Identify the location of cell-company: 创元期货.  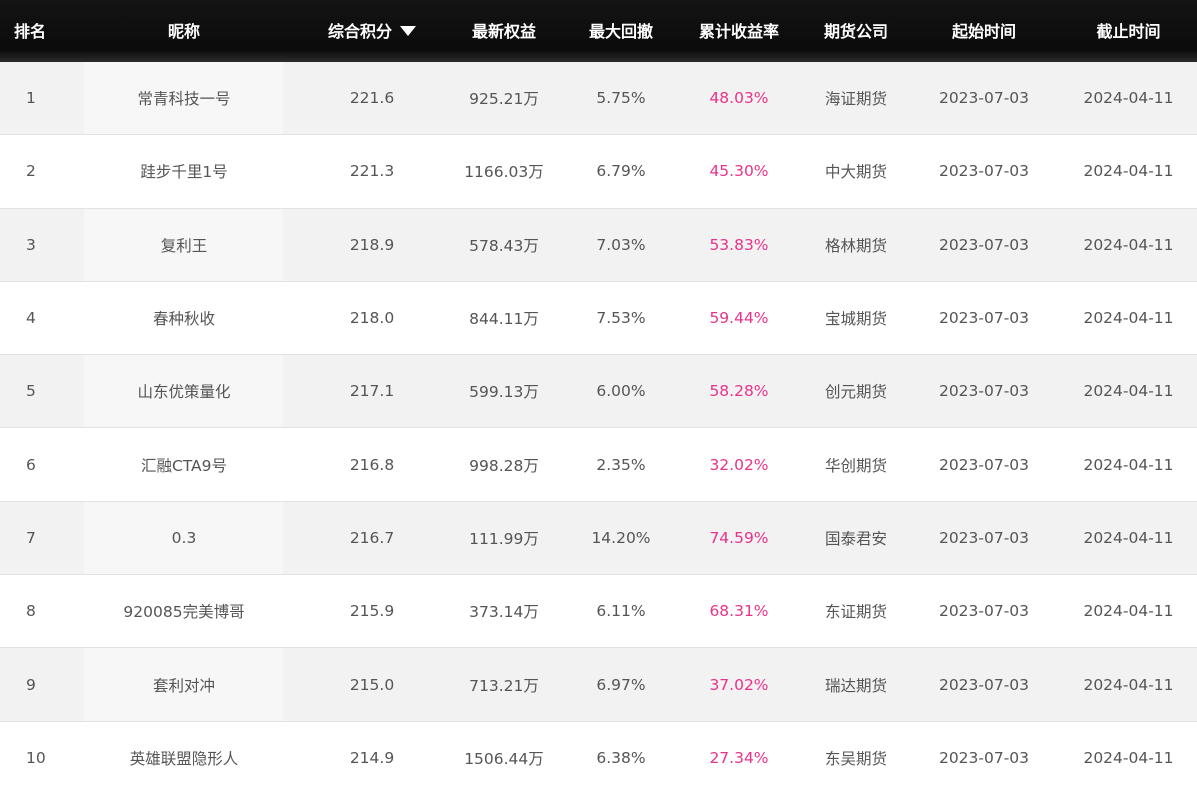
(855, 392).